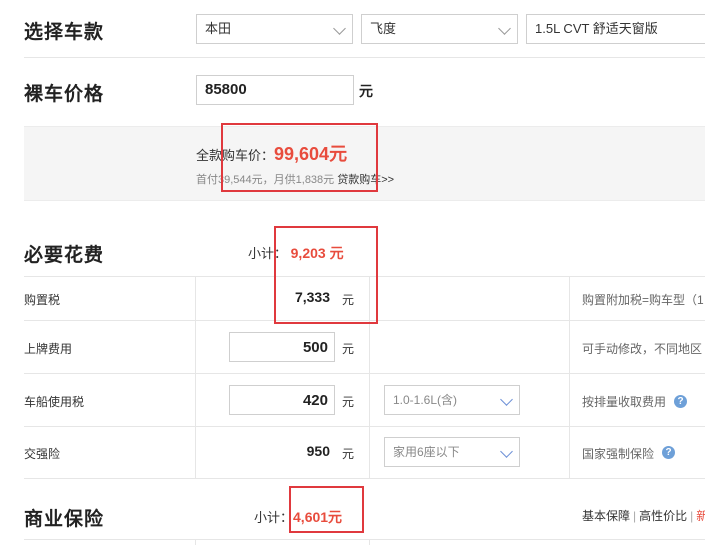 The image size is (705, 545). Describe the element at coordinates (274, 517) in the screenshot. I see `insurance-subtotal-label: 小计：` at that location.